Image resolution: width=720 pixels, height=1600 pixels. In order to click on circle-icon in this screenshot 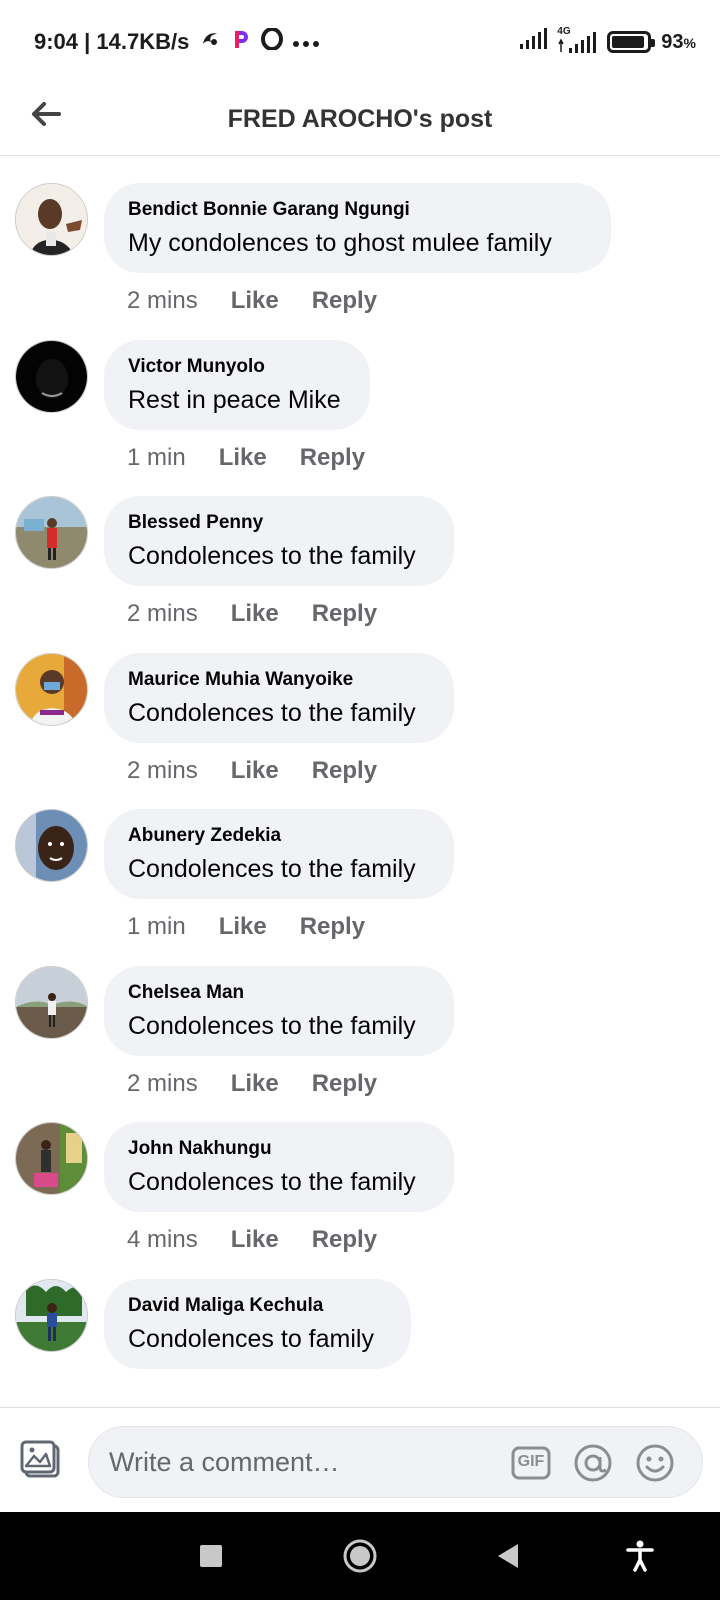, I will do `click(360, 1556)`.